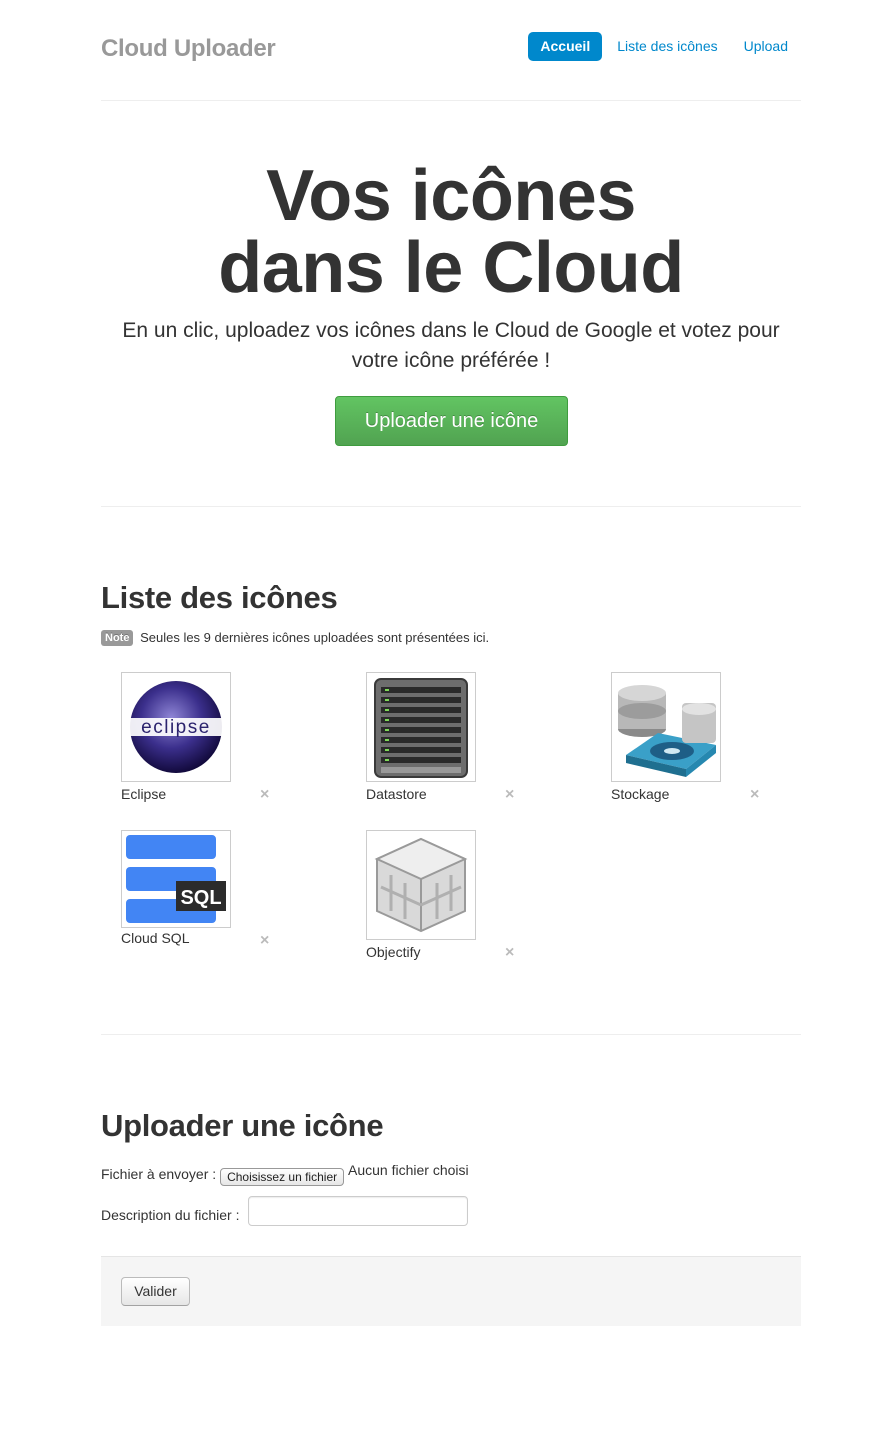  What do you see at coordinates (451, 1034) in the screenshot?
I see `icons-divider` at bounding box center [451, 1034].